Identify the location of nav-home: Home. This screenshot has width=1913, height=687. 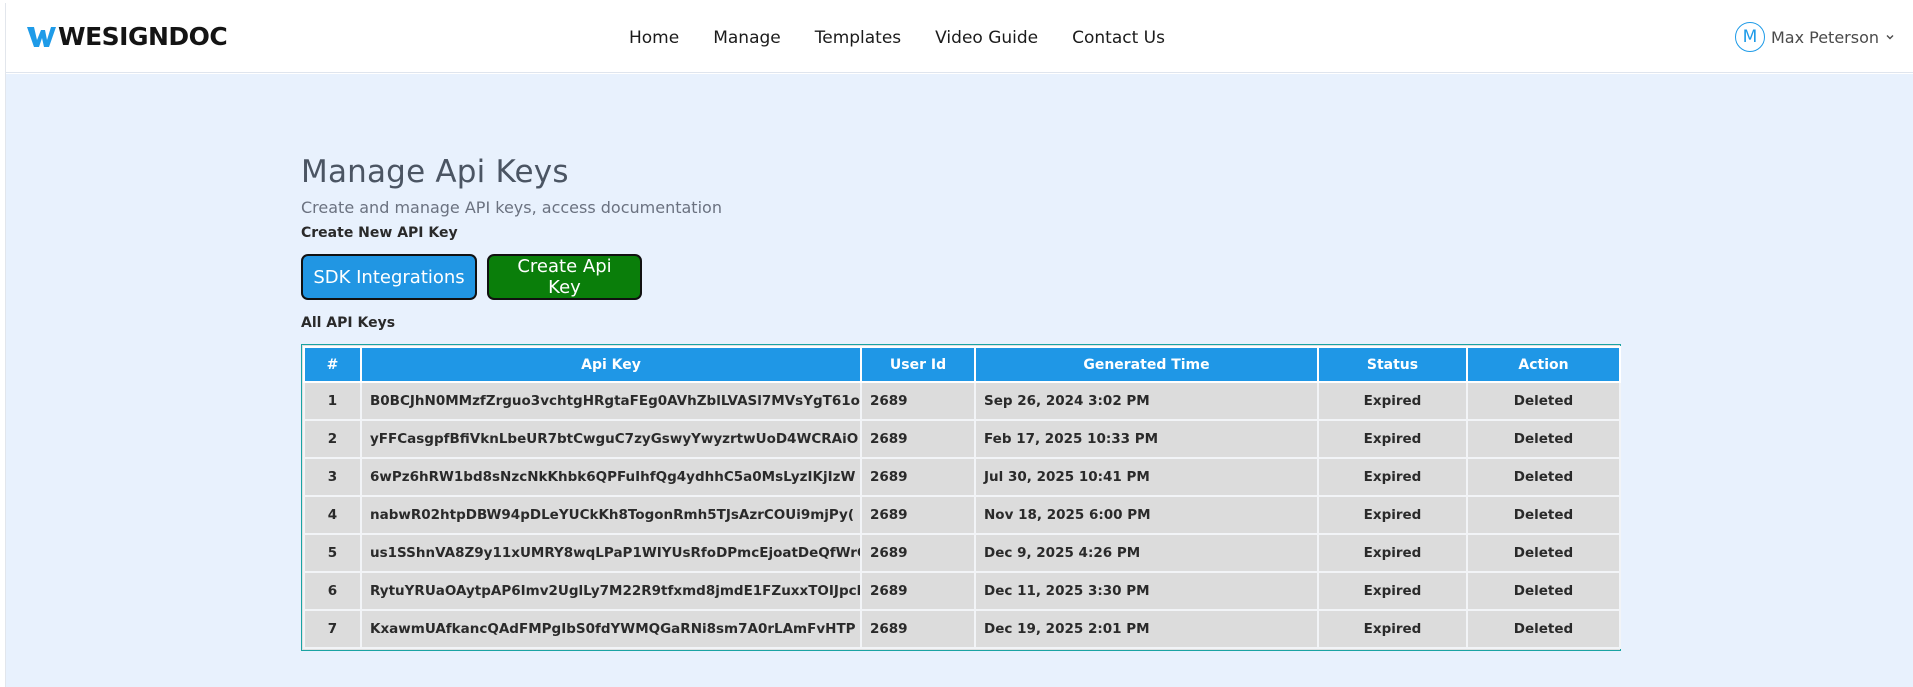
(654, 38).